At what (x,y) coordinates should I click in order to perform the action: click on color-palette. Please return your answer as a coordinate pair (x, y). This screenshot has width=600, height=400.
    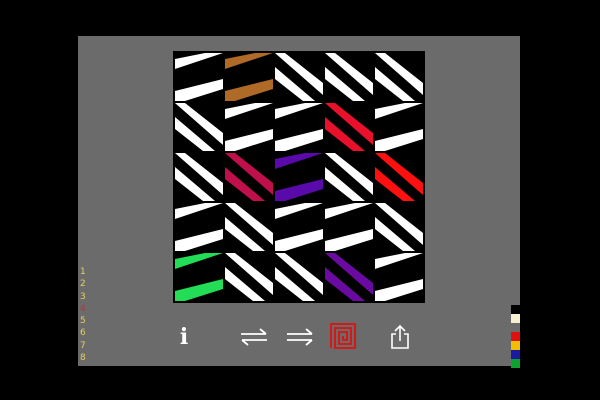
    Looking at the image, I should click on (515, 336).